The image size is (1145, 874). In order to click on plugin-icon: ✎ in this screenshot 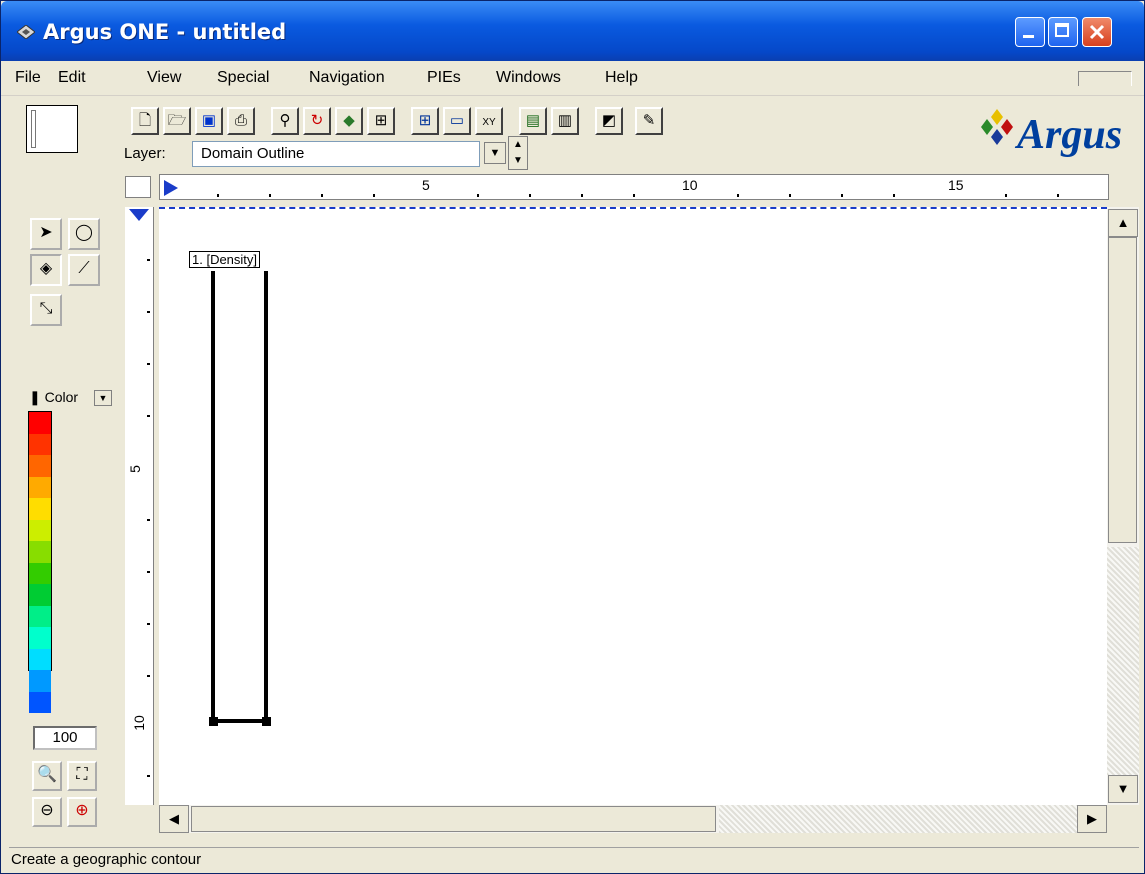, I will do `click(649, 120)`.